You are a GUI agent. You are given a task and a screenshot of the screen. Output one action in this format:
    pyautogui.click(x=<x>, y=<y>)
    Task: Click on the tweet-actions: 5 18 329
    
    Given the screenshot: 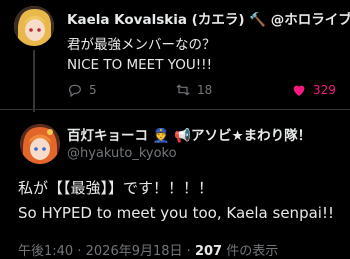 What is the action you would take?
    pyautogui.click(x=208, y=92)
    